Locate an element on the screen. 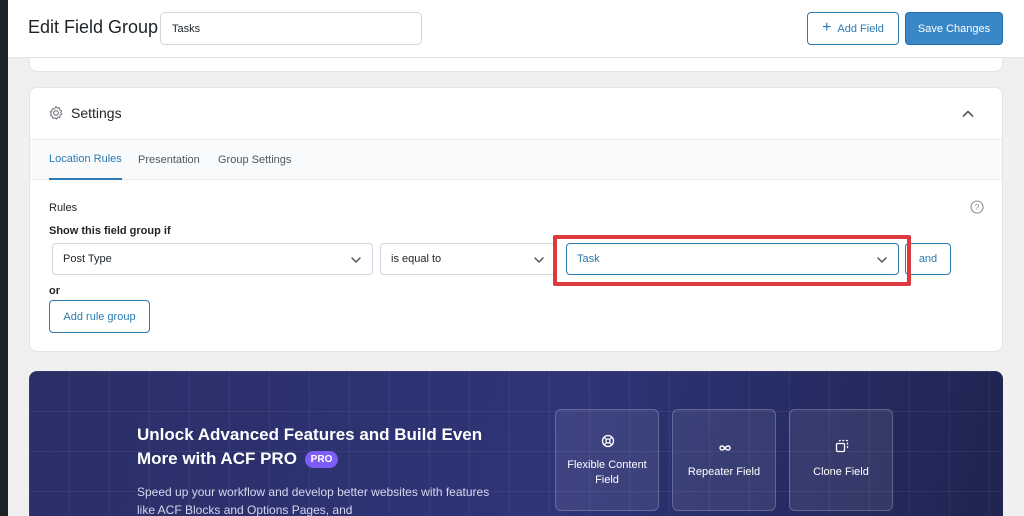 The image size is (1024, 516). add-rule-group-button: Add rule group is located at coordinates (99, 316).